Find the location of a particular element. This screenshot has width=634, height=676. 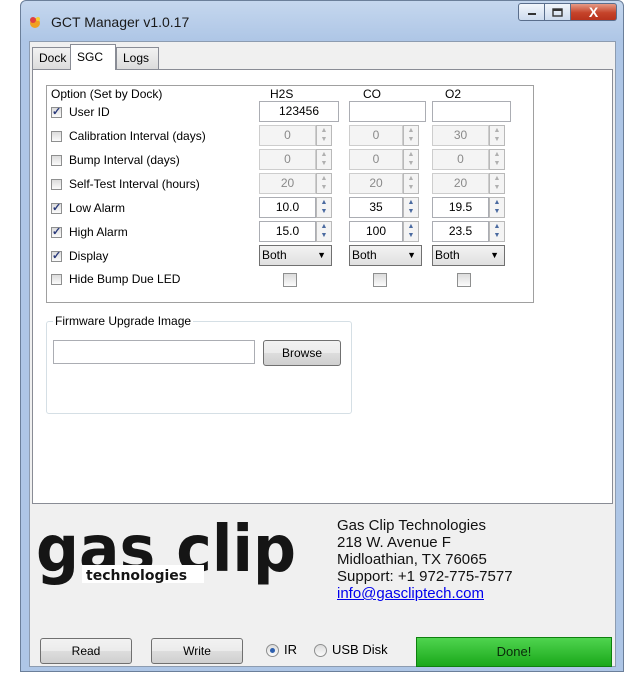

company-name: Gas Clip Technologies is located at coordinates (411, 525).